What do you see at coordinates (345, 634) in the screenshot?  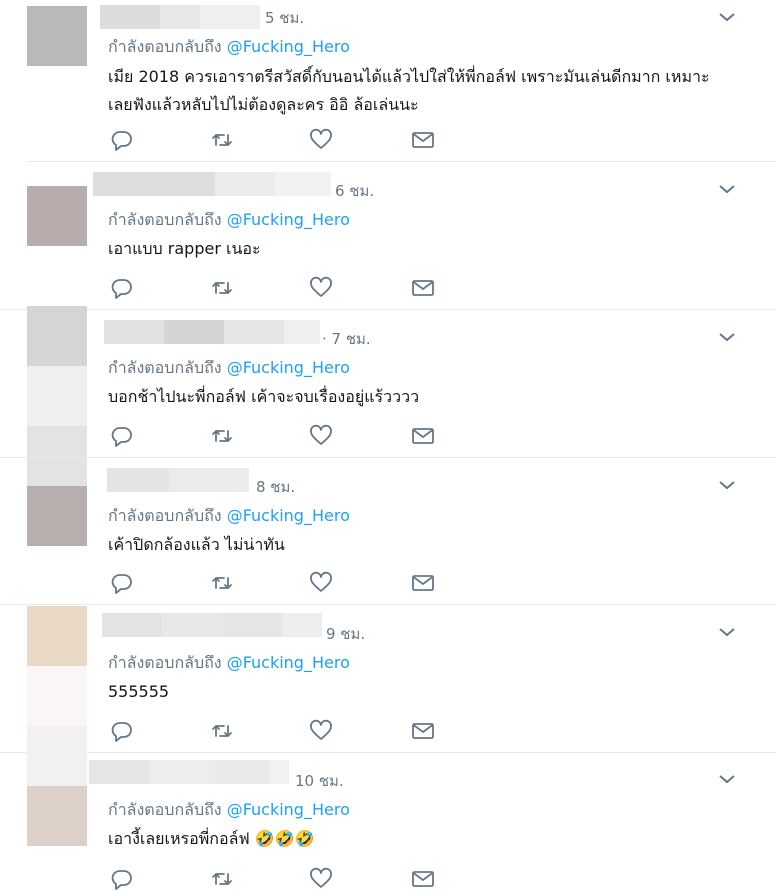 I see `tweet-timestamp: 9 ชม.` at bounding box center [345, 634].